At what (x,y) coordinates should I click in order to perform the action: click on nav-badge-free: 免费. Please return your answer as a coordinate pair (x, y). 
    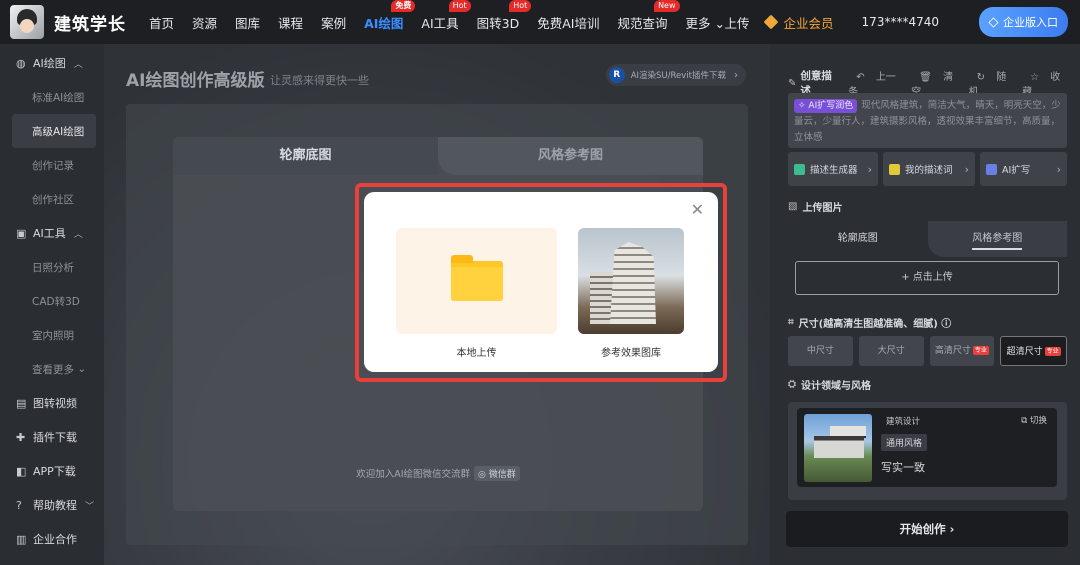
    Looking at the image, I should click on (403, 6).